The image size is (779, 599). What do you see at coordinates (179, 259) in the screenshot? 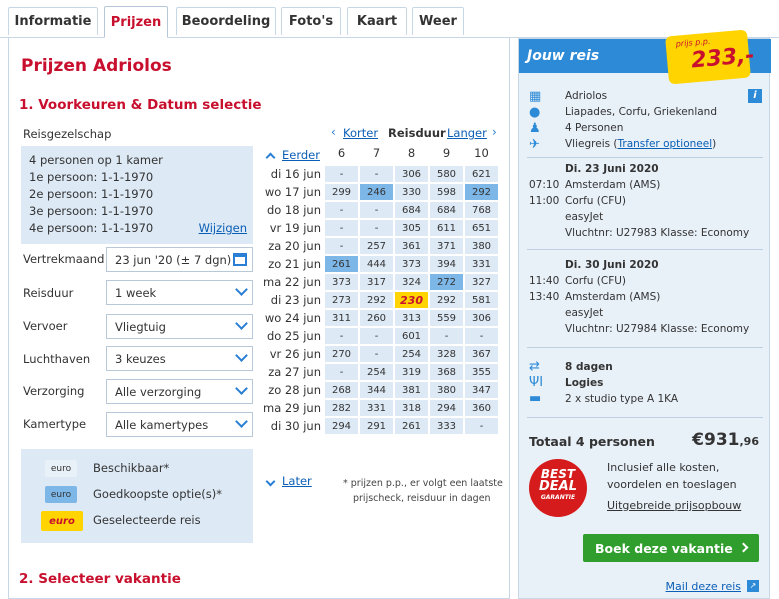
I see `departure-date-field: 23 jun '20 (± 7 dgn)` at bounding box center [179, 259].